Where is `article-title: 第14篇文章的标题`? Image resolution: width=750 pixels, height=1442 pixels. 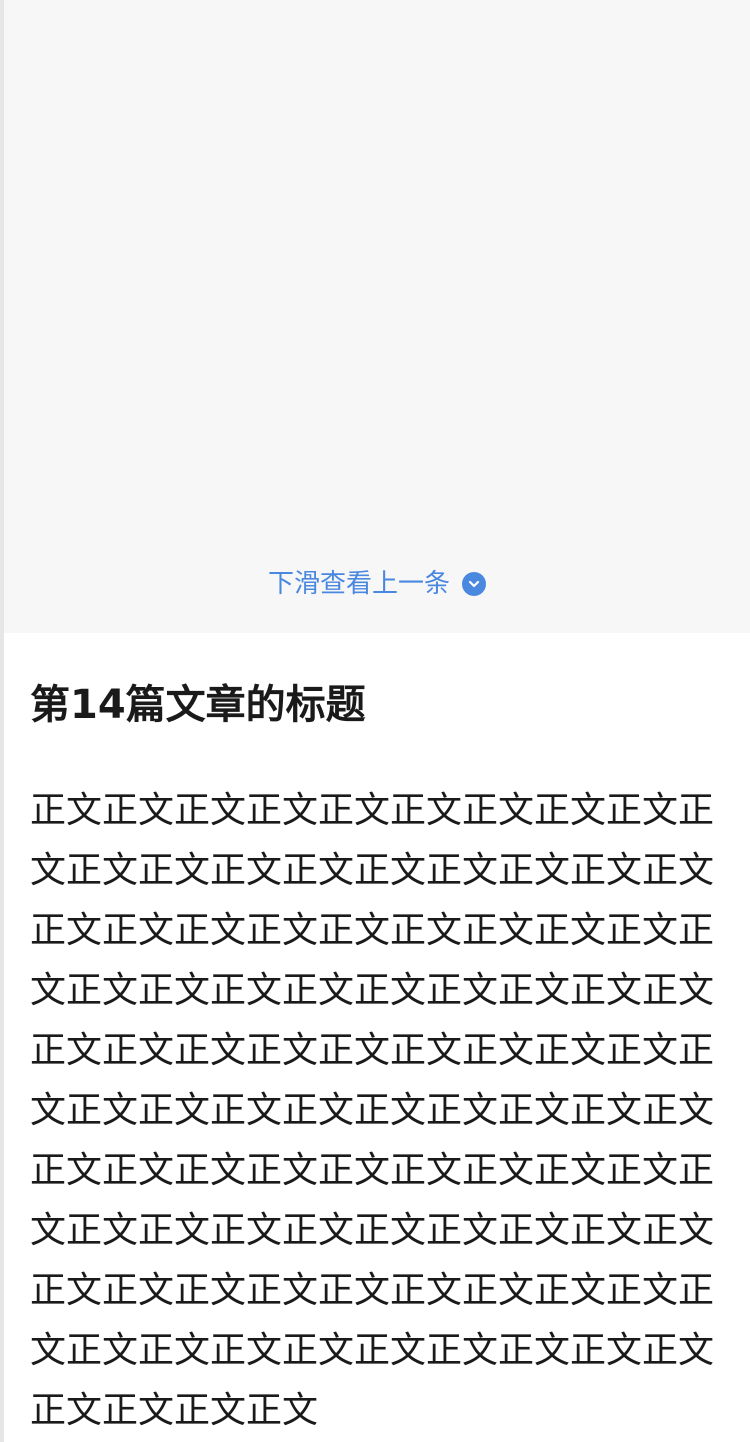
article-title: 第14篇文章的标题 is located at coordinates (198, 705).